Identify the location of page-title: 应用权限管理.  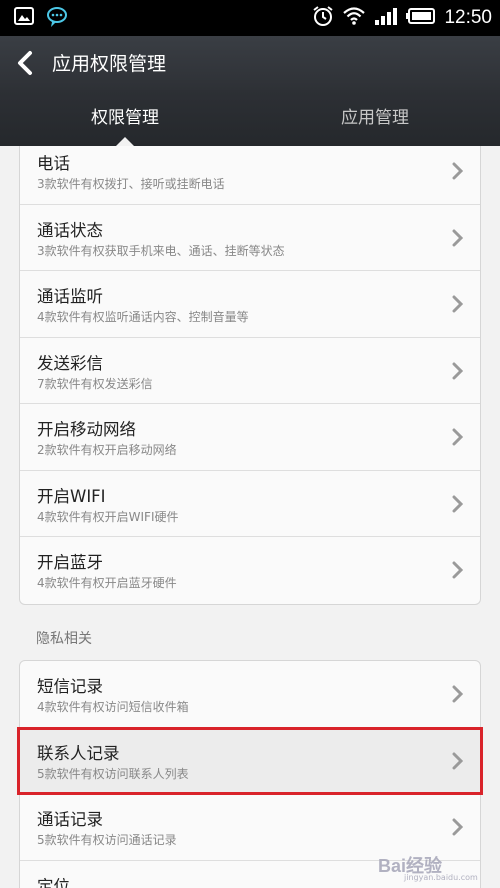
(109, 64).